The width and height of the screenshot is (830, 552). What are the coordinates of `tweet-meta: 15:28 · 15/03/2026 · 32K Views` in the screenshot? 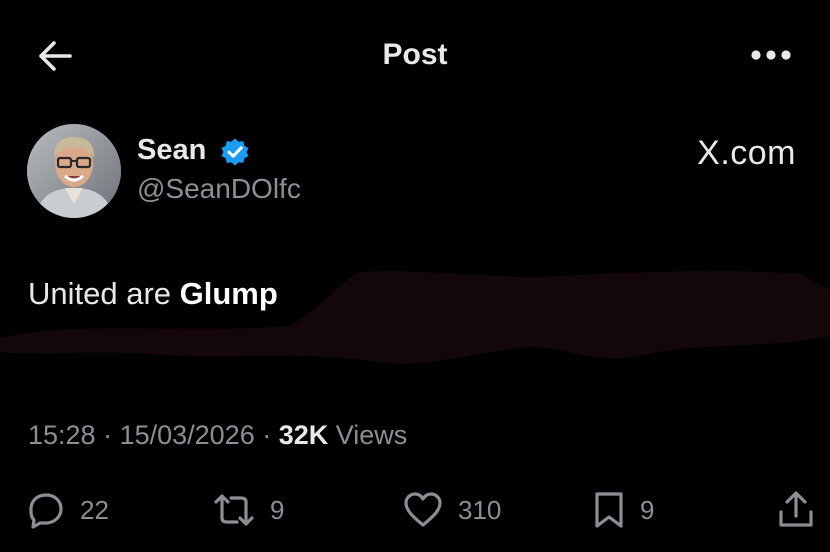 It's located at (217, 435).